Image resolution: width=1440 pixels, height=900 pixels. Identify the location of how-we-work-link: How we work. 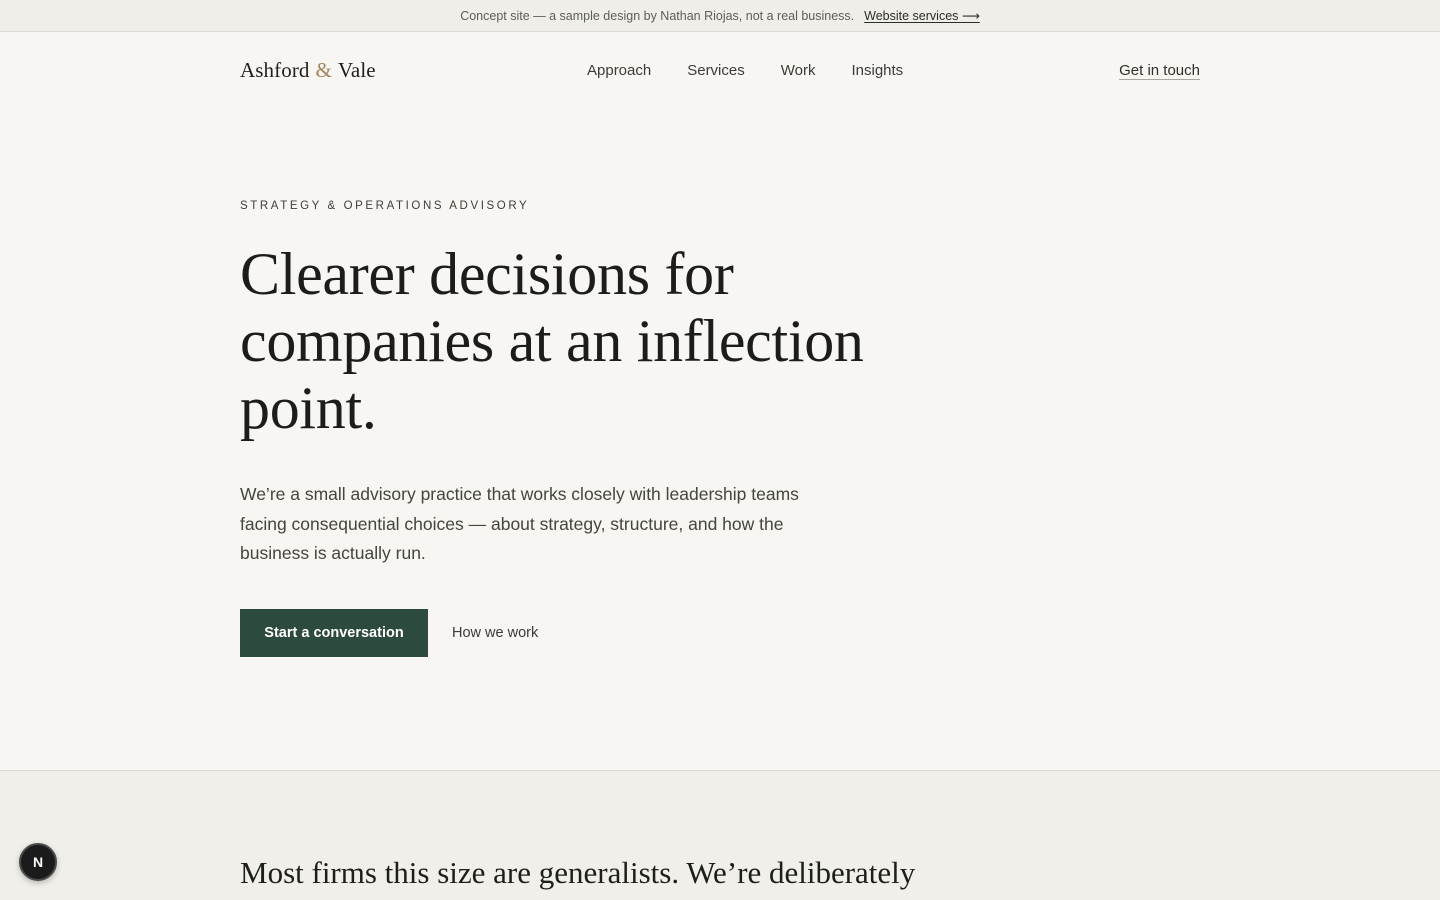
(495, 633).